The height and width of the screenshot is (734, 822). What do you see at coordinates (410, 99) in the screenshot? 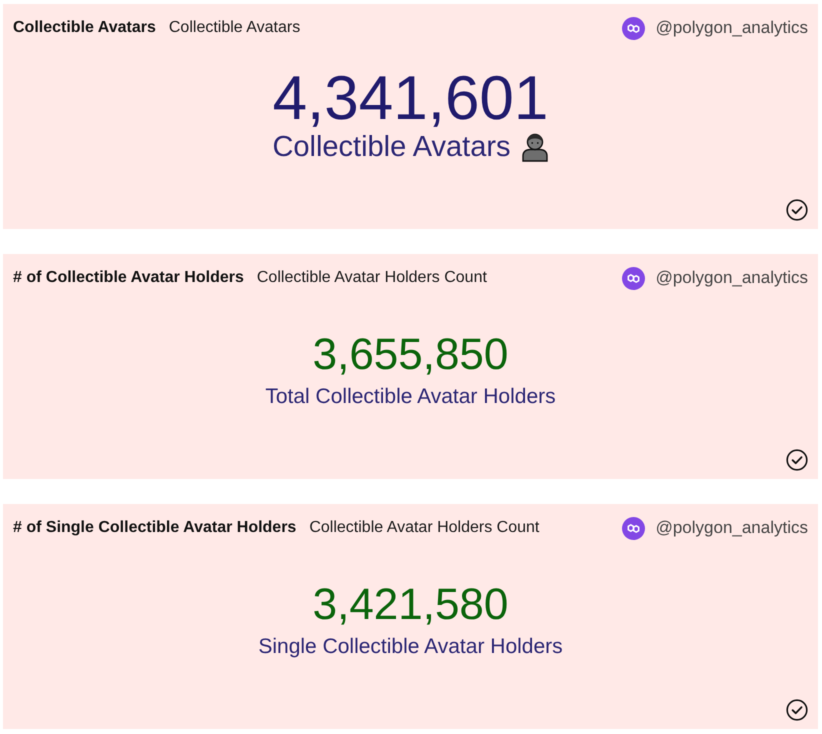
I see `counter-value: 4,341,601` at bounding box center [410, 99].